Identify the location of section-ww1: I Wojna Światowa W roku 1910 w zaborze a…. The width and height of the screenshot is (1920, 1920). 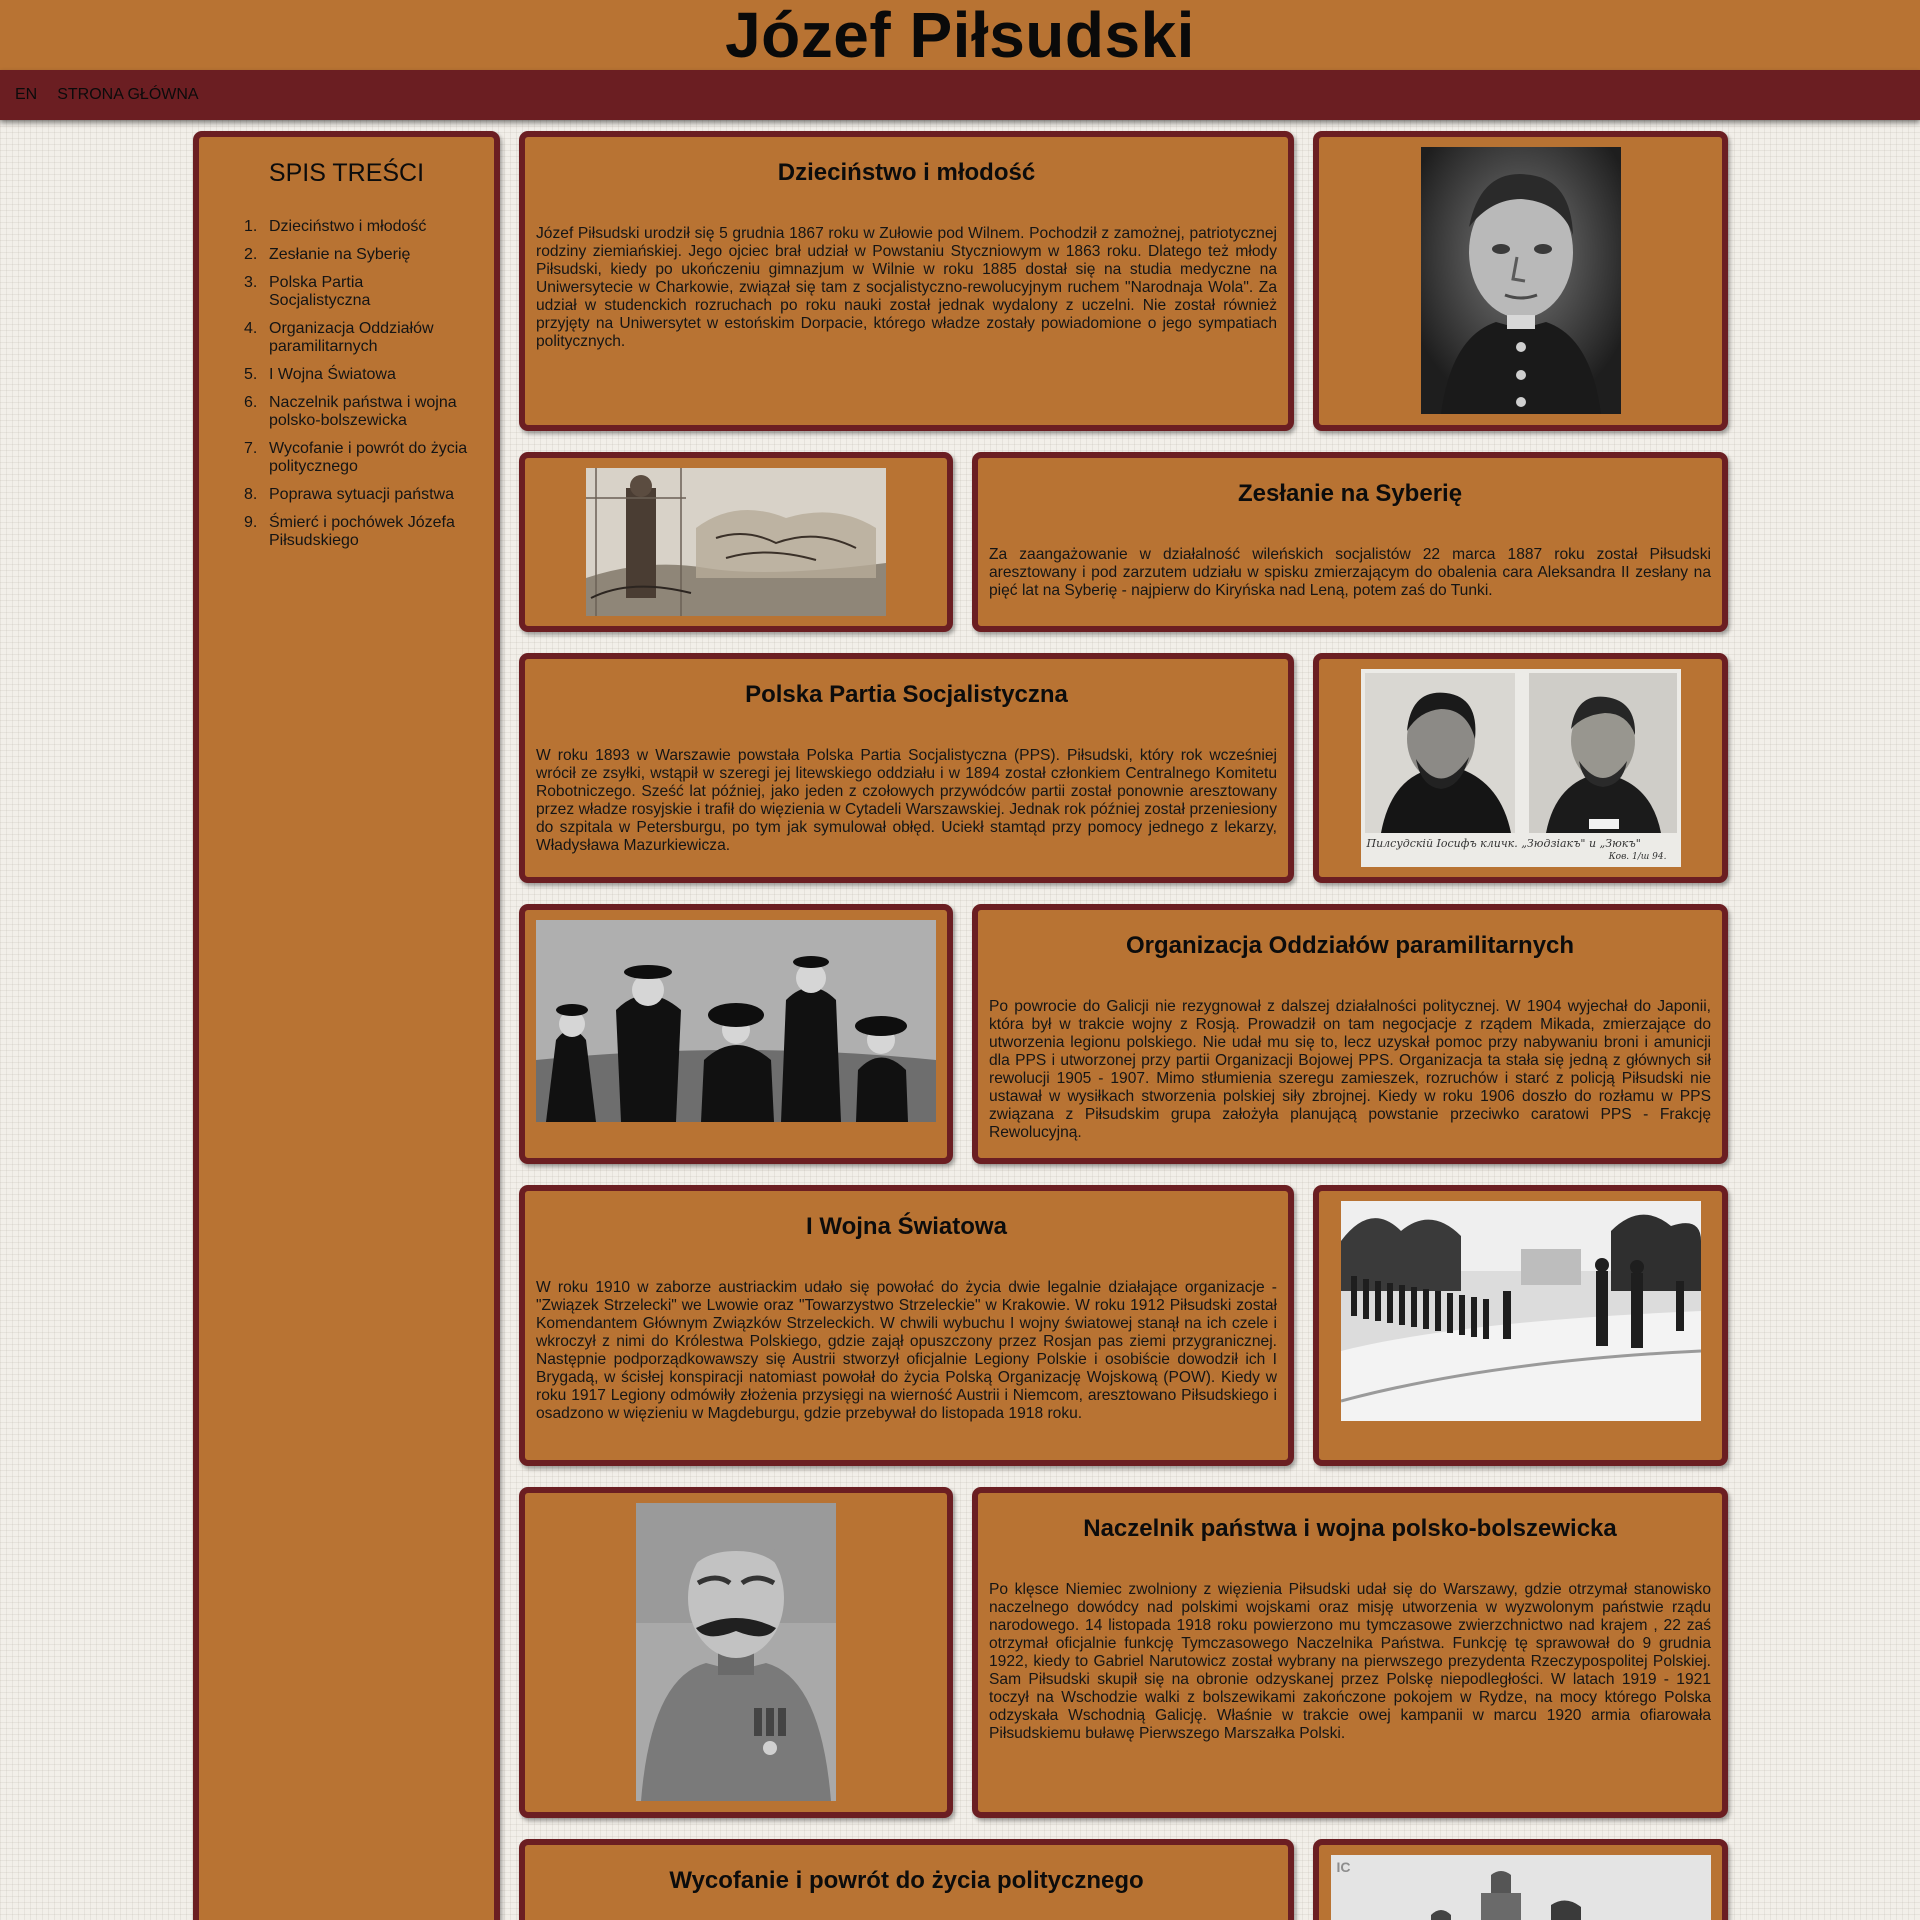
(906, 1325).